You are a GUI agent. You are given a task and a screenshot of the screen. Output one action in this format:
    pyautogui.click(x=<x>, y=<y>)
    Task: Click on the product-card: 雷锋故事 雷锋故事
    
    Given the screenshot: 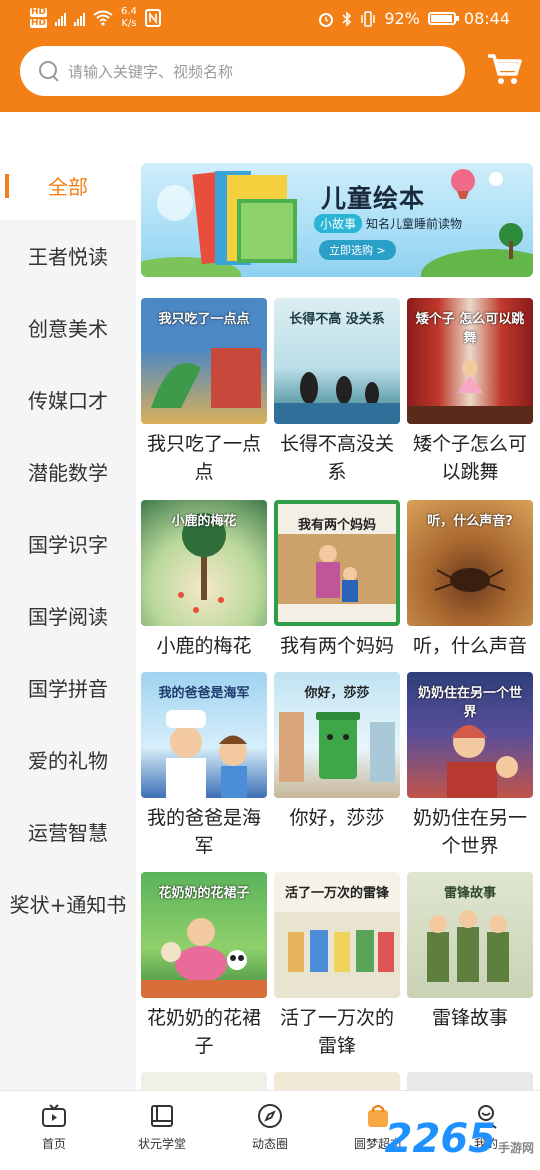 What is the action you would take?
    pyautogui.click(x=470, y=952)
    